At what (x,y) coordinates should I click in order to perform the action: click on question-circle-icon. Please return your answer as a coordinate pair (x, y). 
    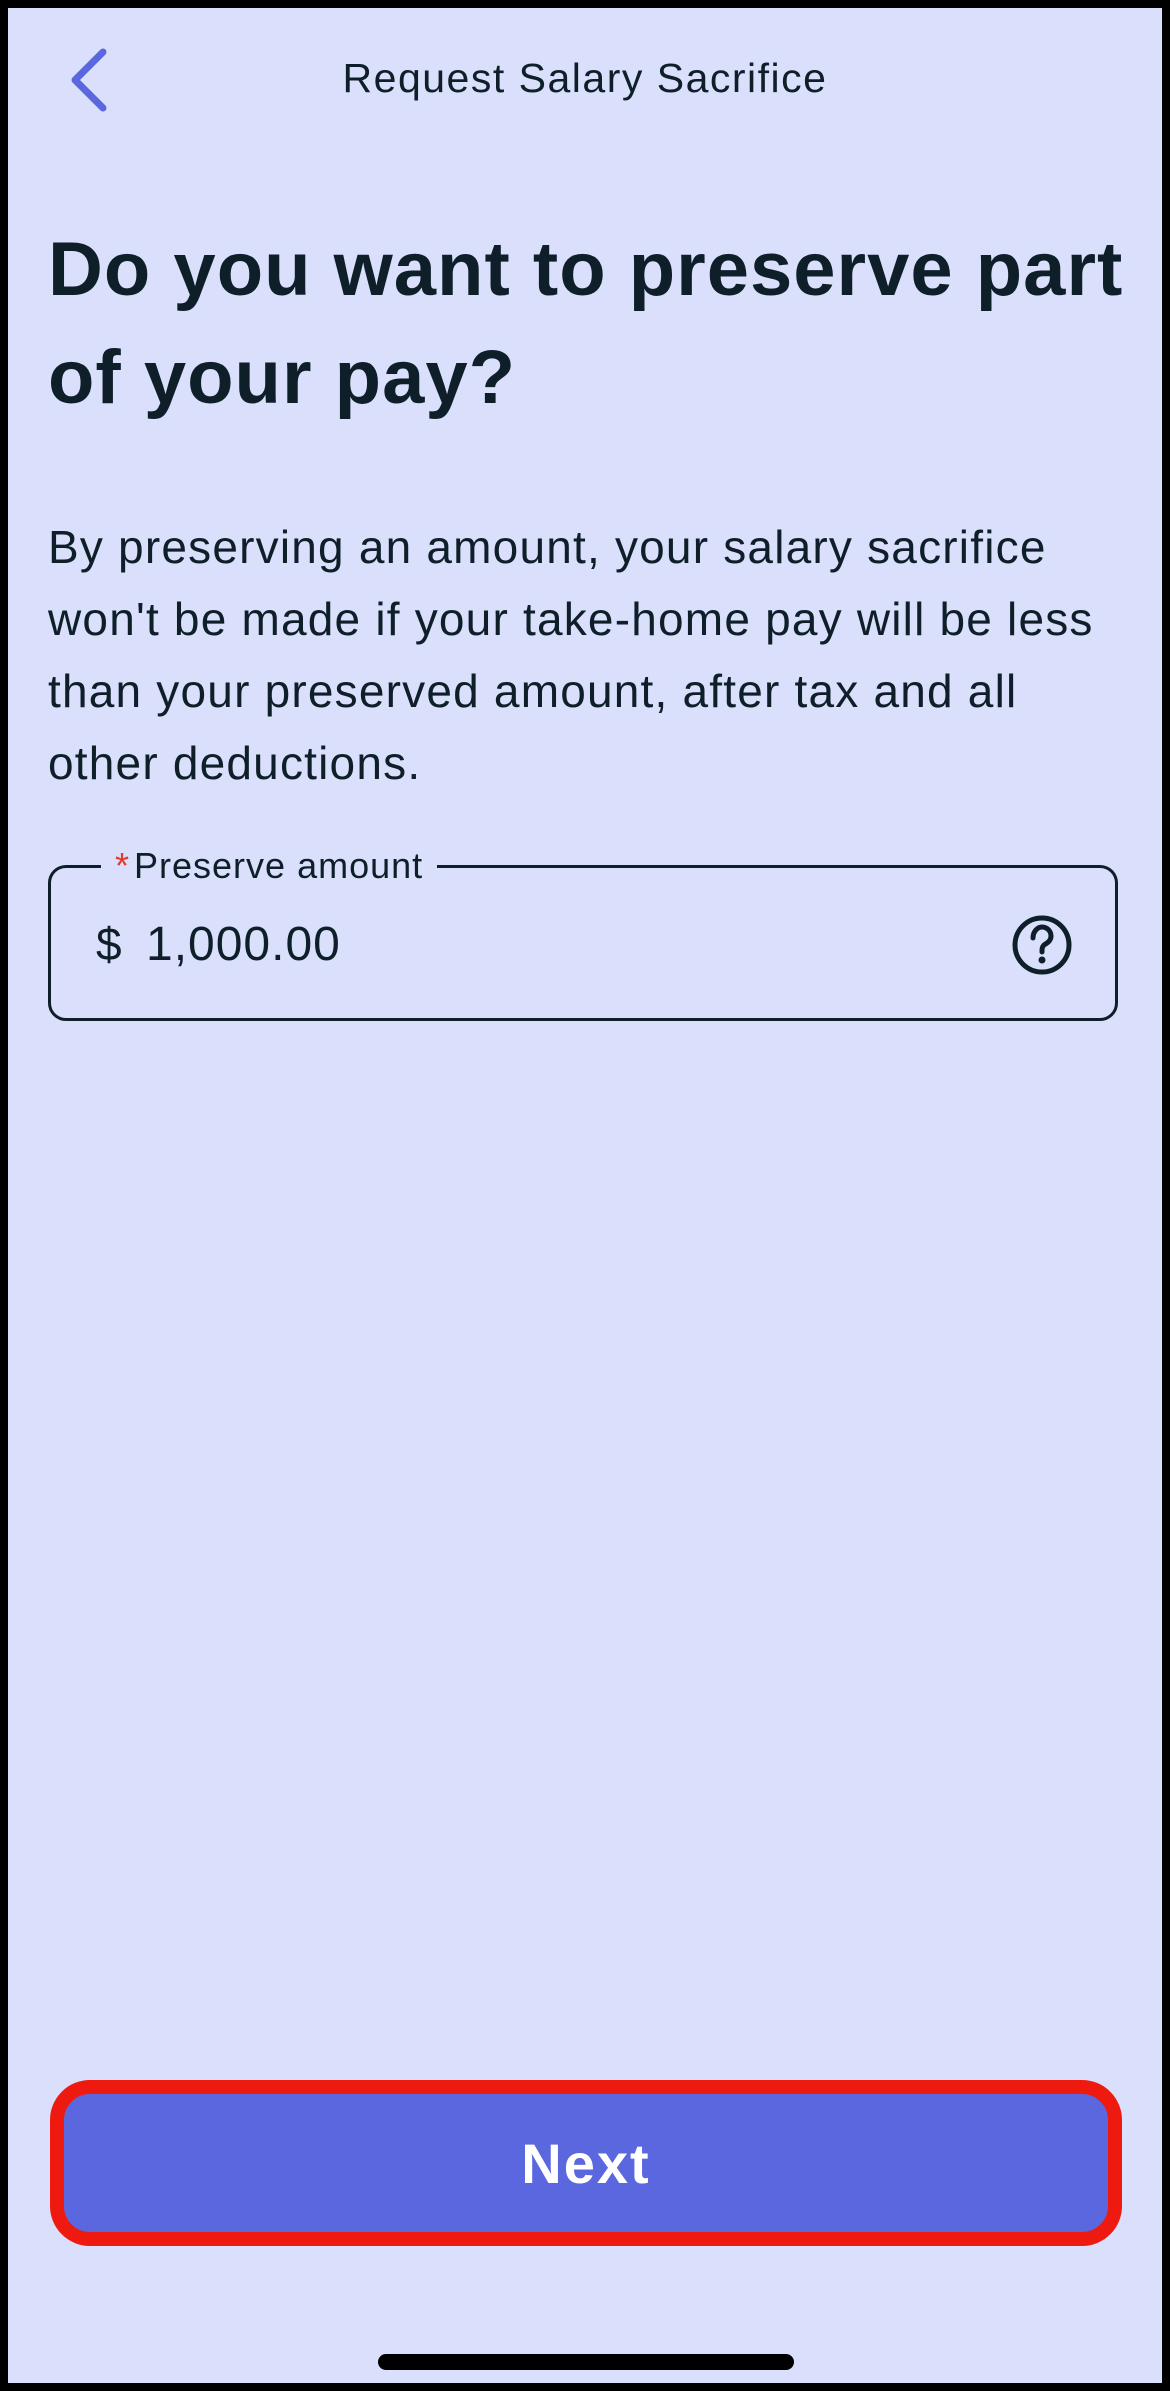
    Looking at the image, I should click on (1042, 945).